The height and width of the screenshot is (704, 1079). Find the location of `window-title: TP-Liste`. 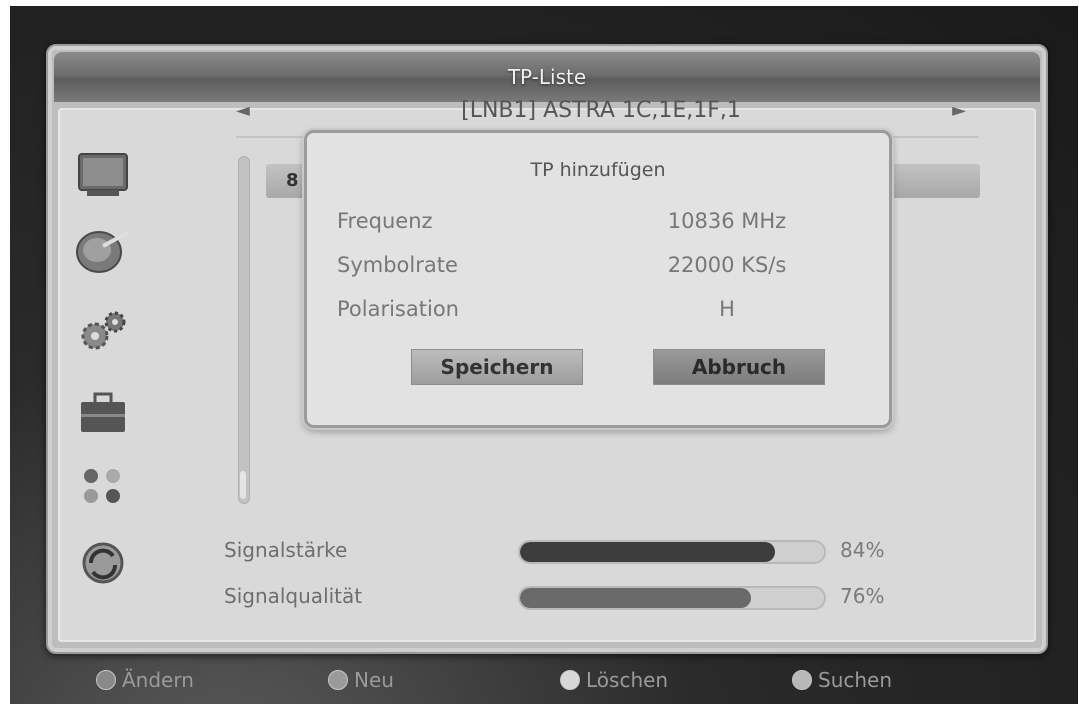

window-title: TP-Liste is located at coordinates (547, 77).